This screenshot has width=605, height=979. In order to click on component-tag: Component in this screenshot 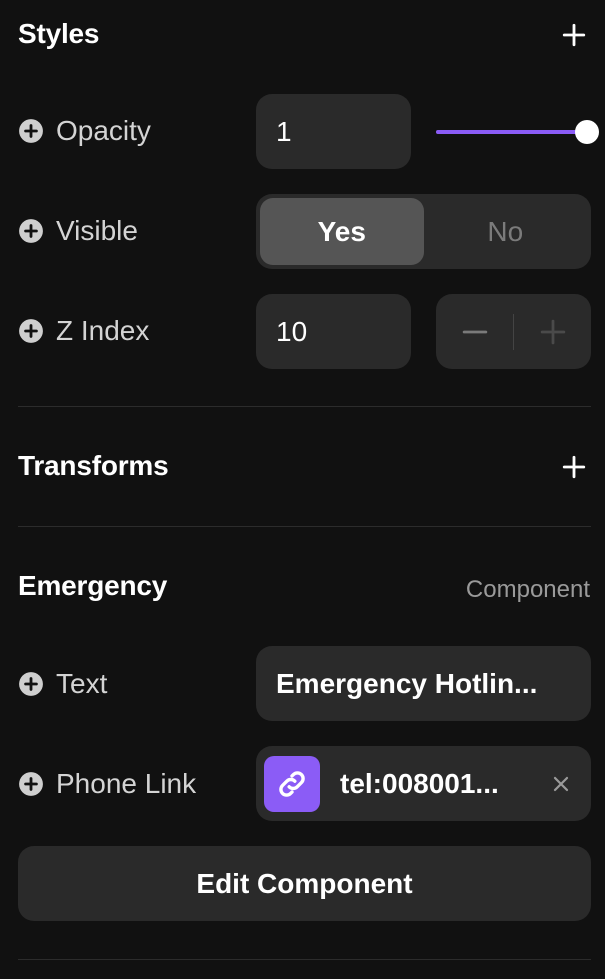, I will do `click(527, 589)`.